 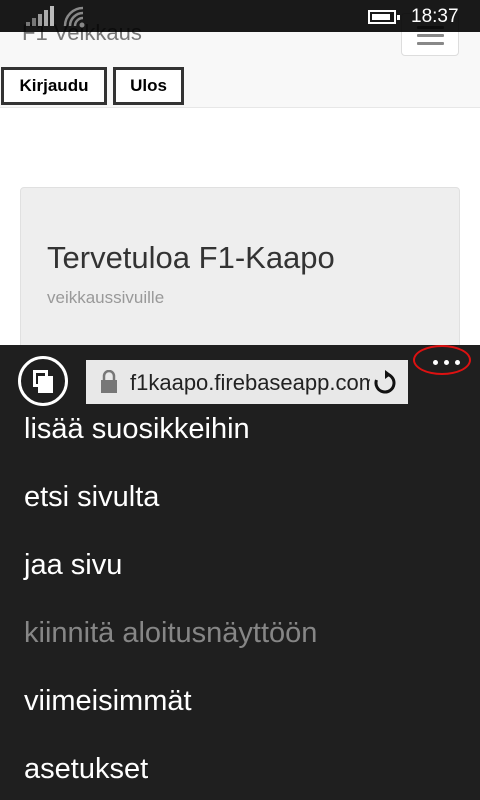 What do you see at coordinates (398, 17) in the screenshot?
I see `battery-terminal` at bounding box center [398, 17].